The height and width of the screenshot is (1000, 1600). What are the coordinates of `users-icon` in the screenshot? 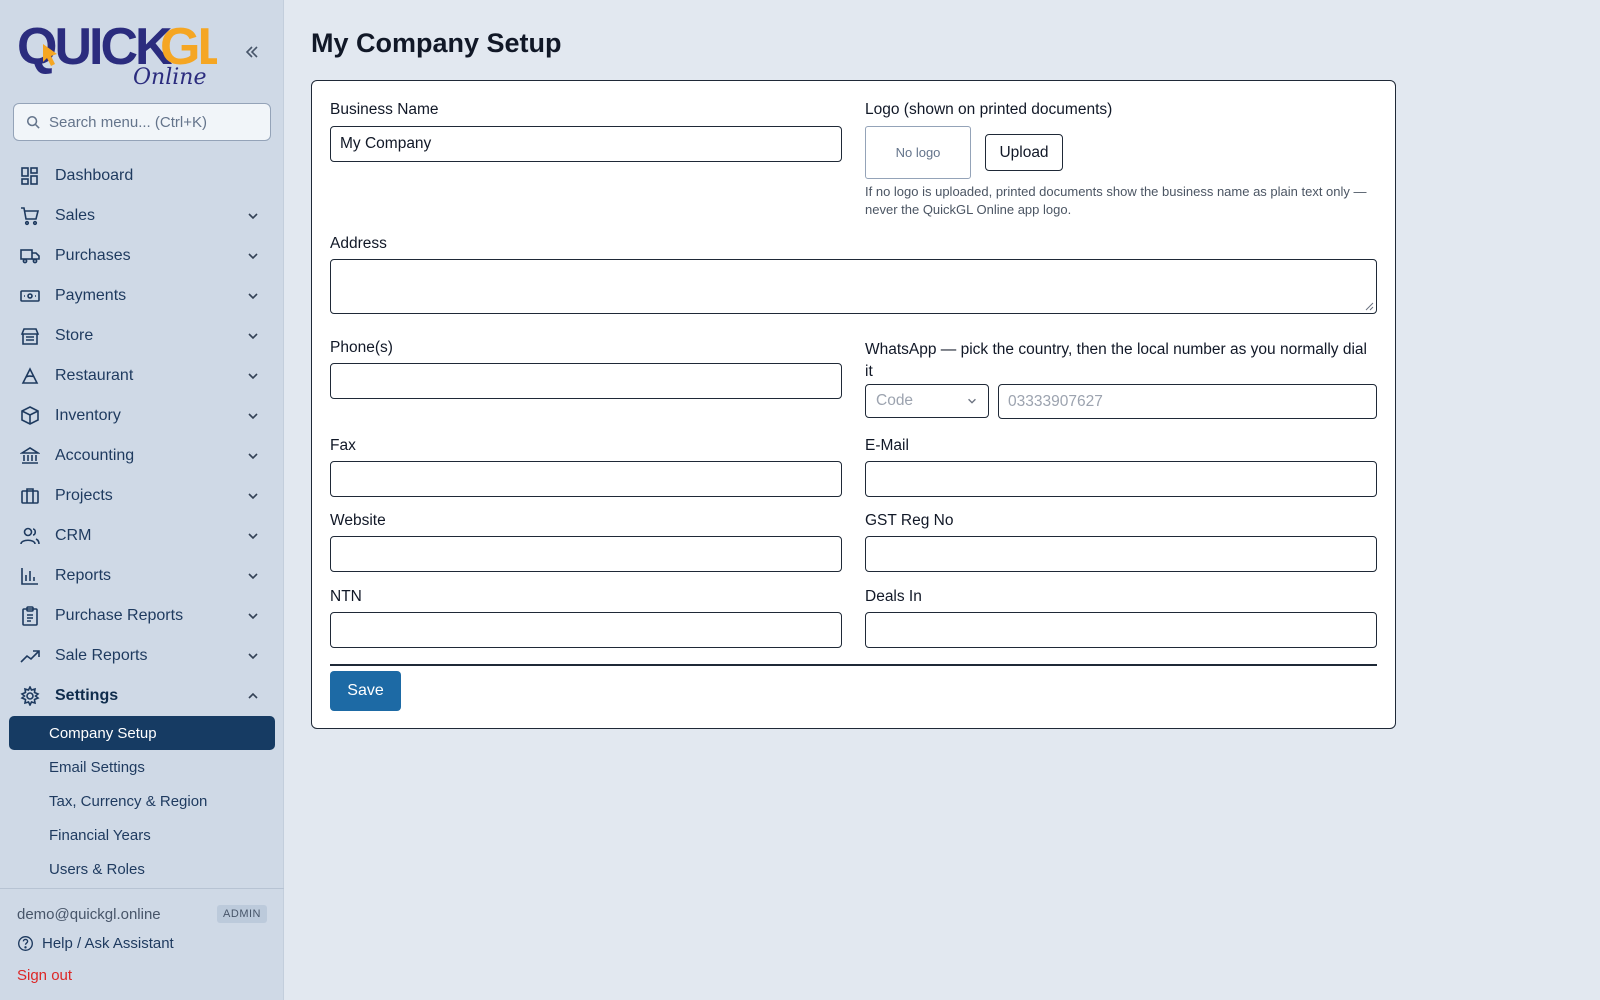 It's located at (30, 536).